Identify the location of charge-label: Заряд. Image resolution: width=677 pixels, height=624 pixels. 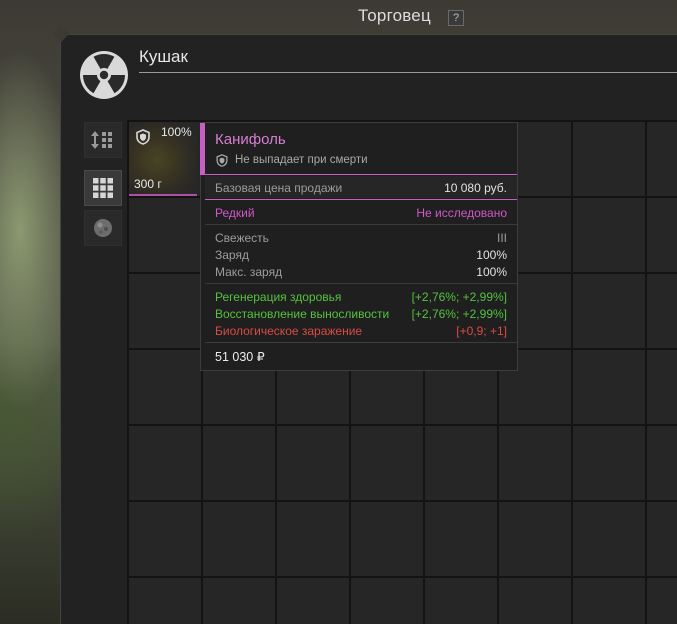
(232, 255).